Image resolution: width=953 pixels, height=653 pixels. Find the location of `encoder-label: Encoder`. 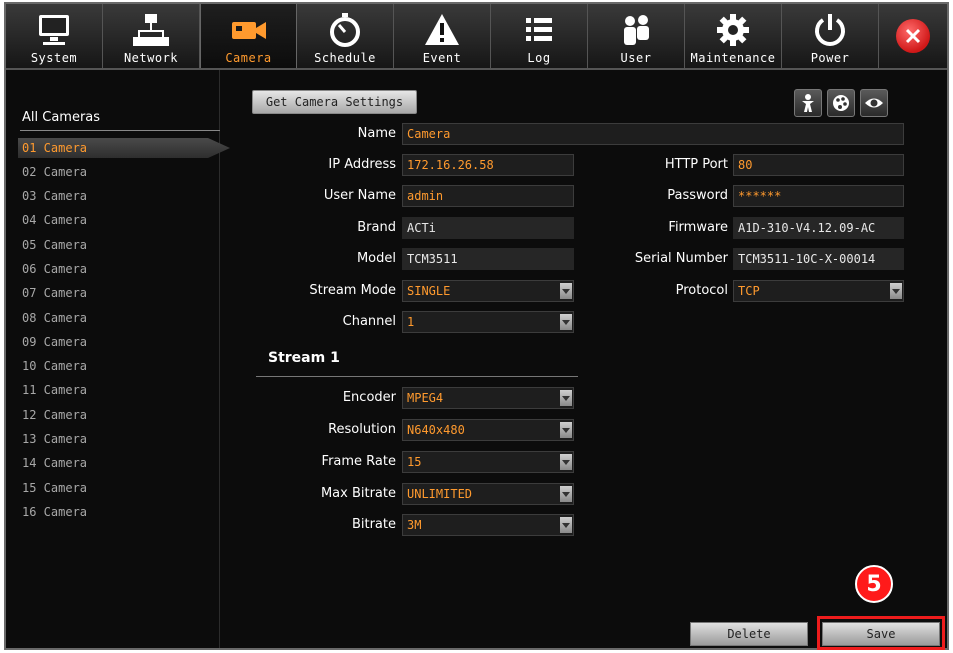

encoder-label: Encoder is located at coordinates (369, 397).